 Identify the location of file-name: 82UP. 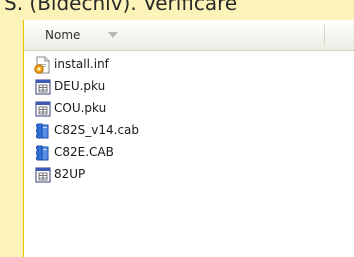
(70, 174).